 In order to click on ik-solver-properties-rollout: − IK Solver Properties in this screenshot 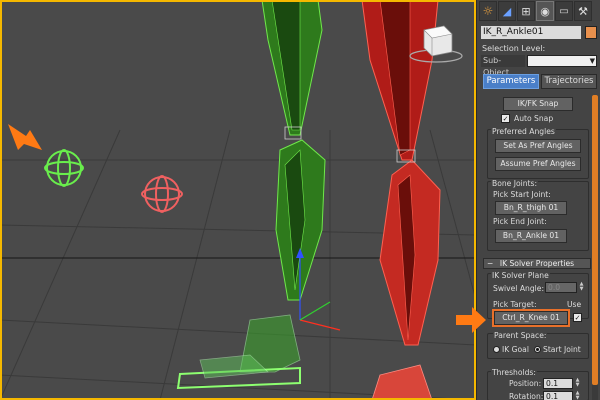, I will do `click(537, 263)`.